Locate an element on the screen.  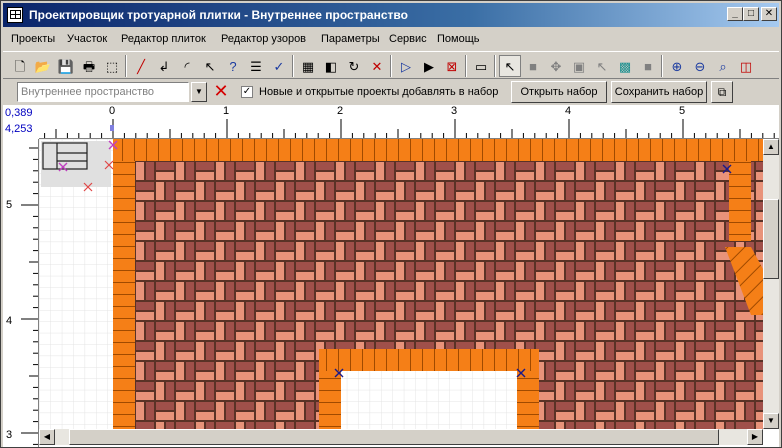
v-ruler-label: 3 is located at coordinates (9, 435).